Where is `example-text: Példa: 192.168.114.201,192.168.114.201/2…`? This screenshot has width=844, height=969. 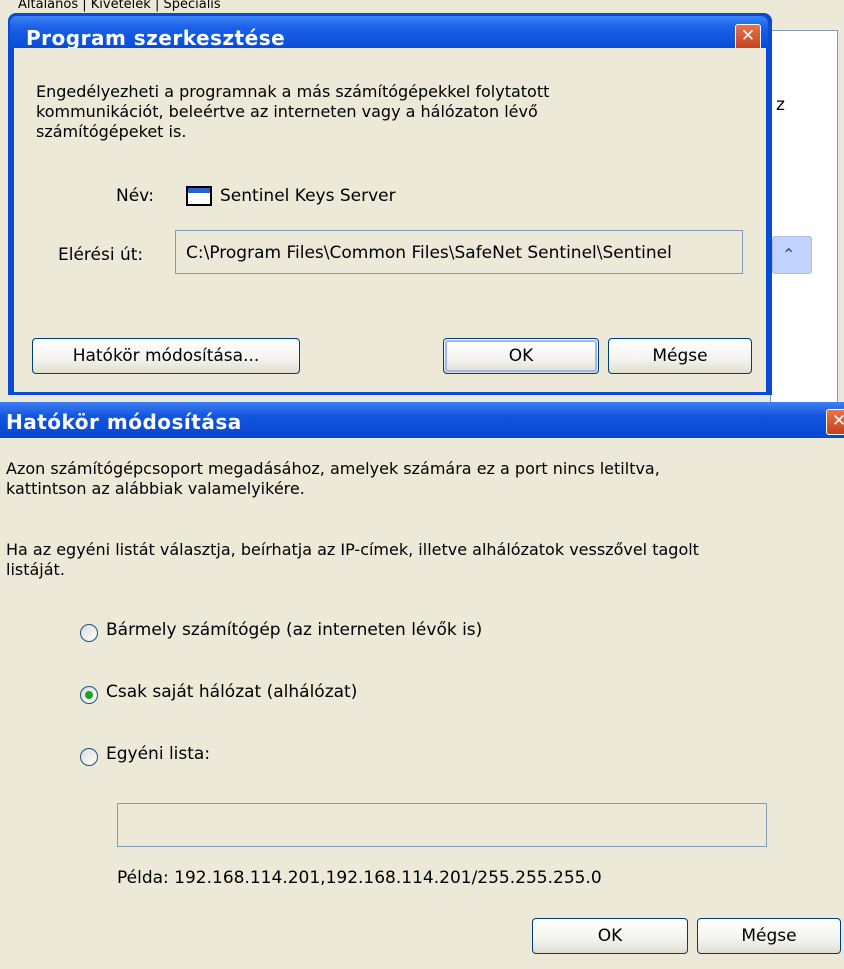
example-text: Példa: 192.168.114.201,192.168.114.201/2… is located at coordinates (359, 878).